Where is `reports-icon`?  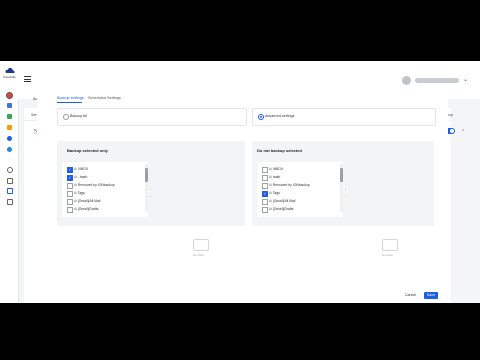 reports-icon is located at coordinates (10, 202).